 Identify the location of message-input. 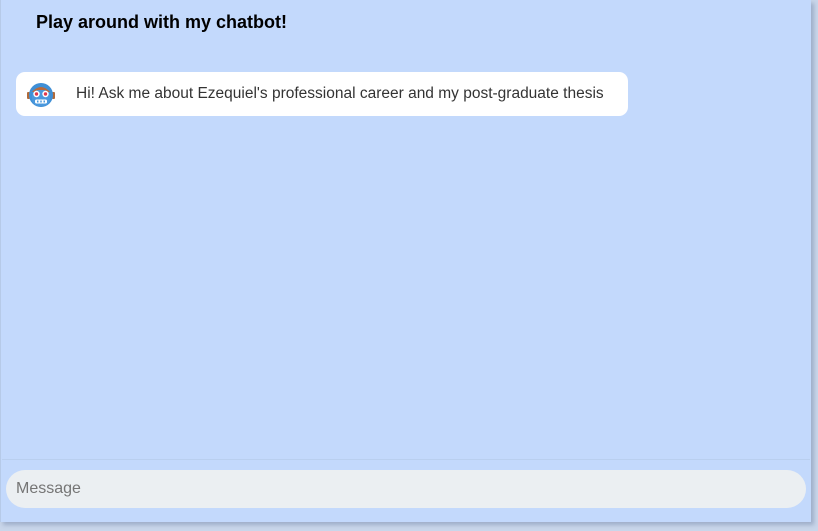
(406, 489).